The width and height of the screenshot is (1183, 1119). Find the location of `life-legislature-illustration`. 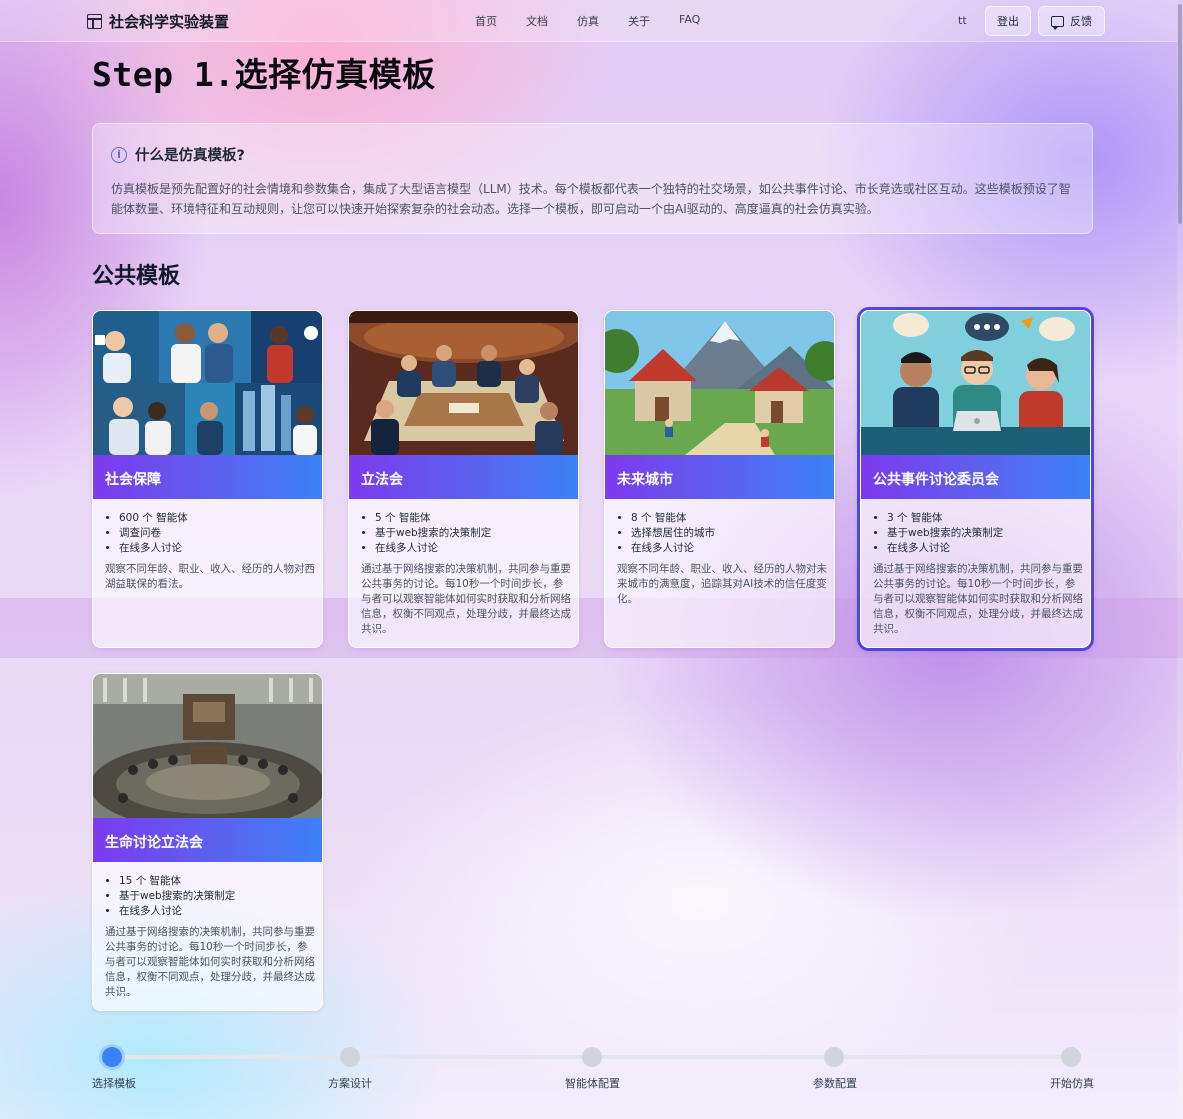

life-legislature-illustration is located at coordinates (207, 746).